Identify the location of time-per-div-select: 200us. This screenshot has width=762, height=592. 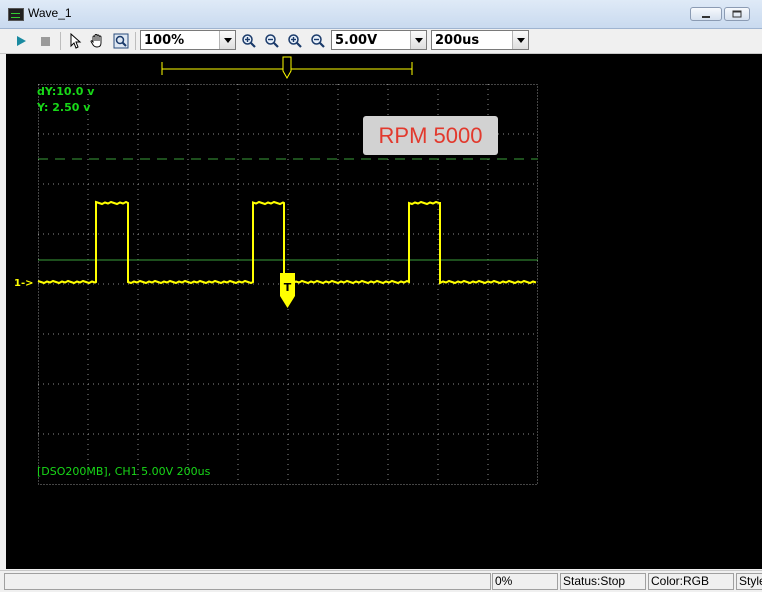
(480, 40).